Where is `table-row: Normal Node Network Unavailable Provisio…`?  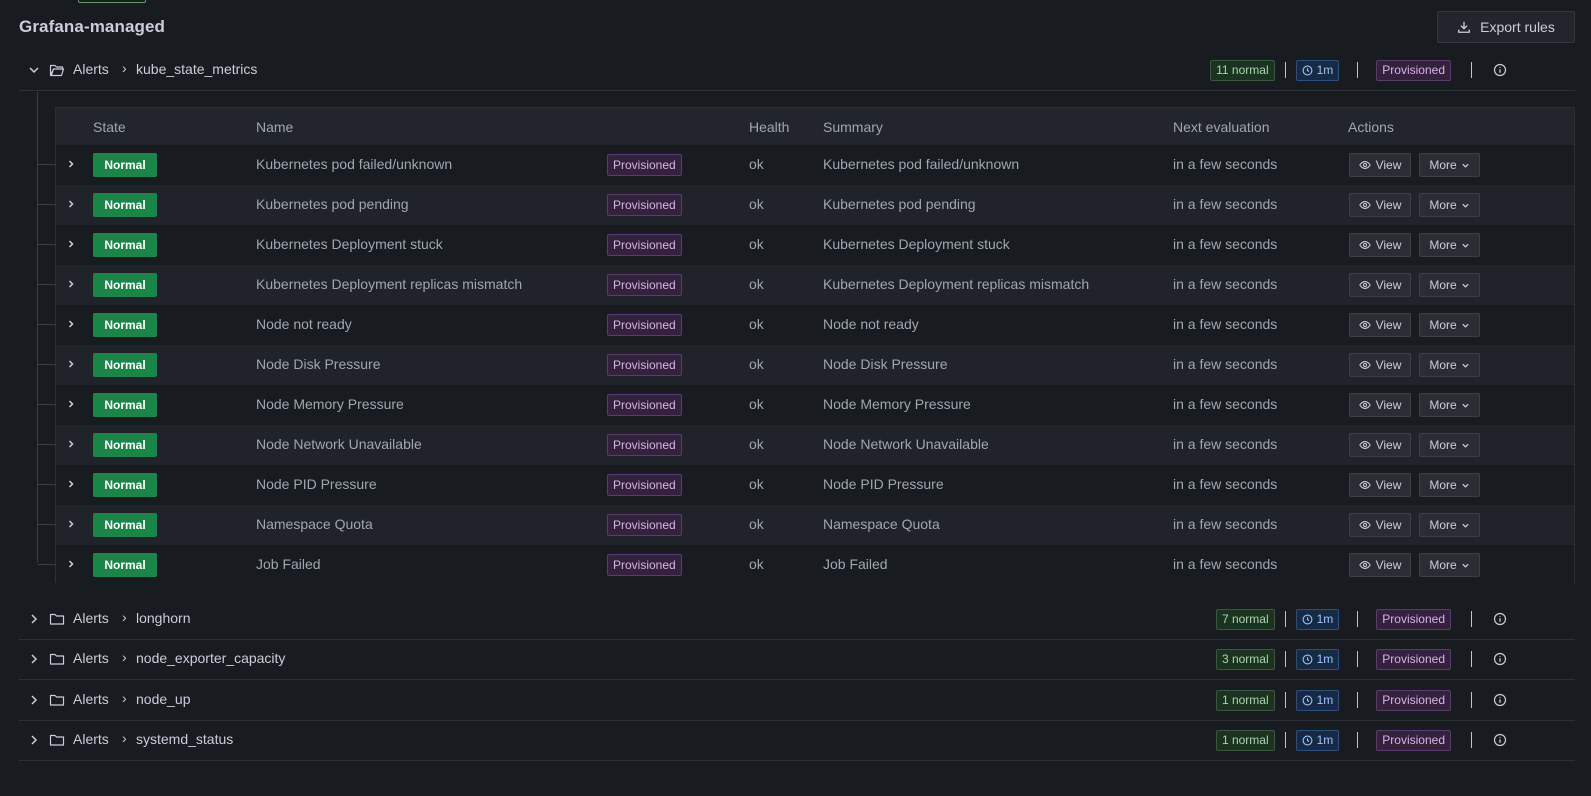
table-row: Normal Node Network Unavailable Provisio… is located at coordinates (806, 445).